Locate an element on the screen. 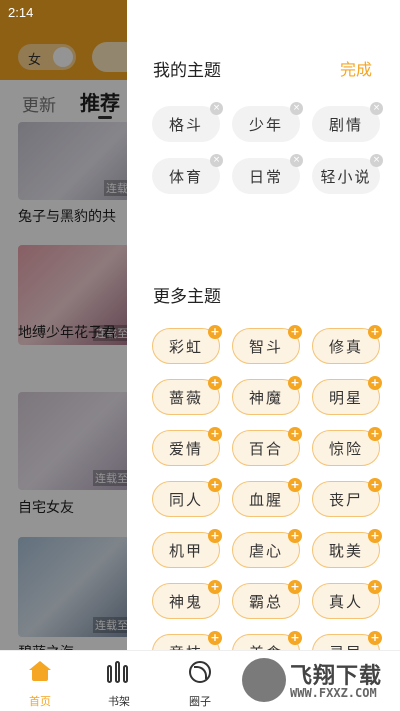 The image size is (400, 711). topic-chip: 耽美 + is located at coordinates (347, 548).